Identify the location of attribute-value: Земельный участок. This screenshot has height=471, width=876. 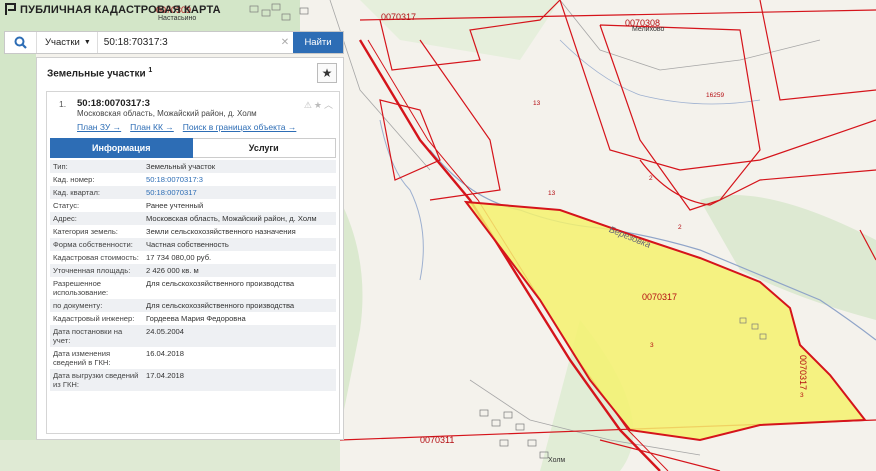
(181, 166).